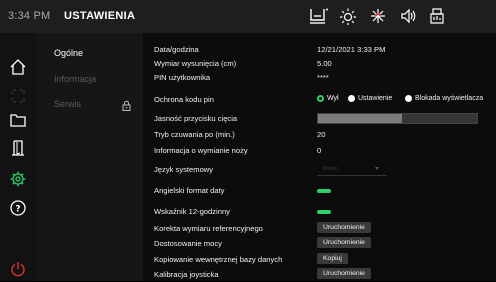 The height and width of the screenshot is (282, 496). I want to click on brightness-icon, so click(348, 16).